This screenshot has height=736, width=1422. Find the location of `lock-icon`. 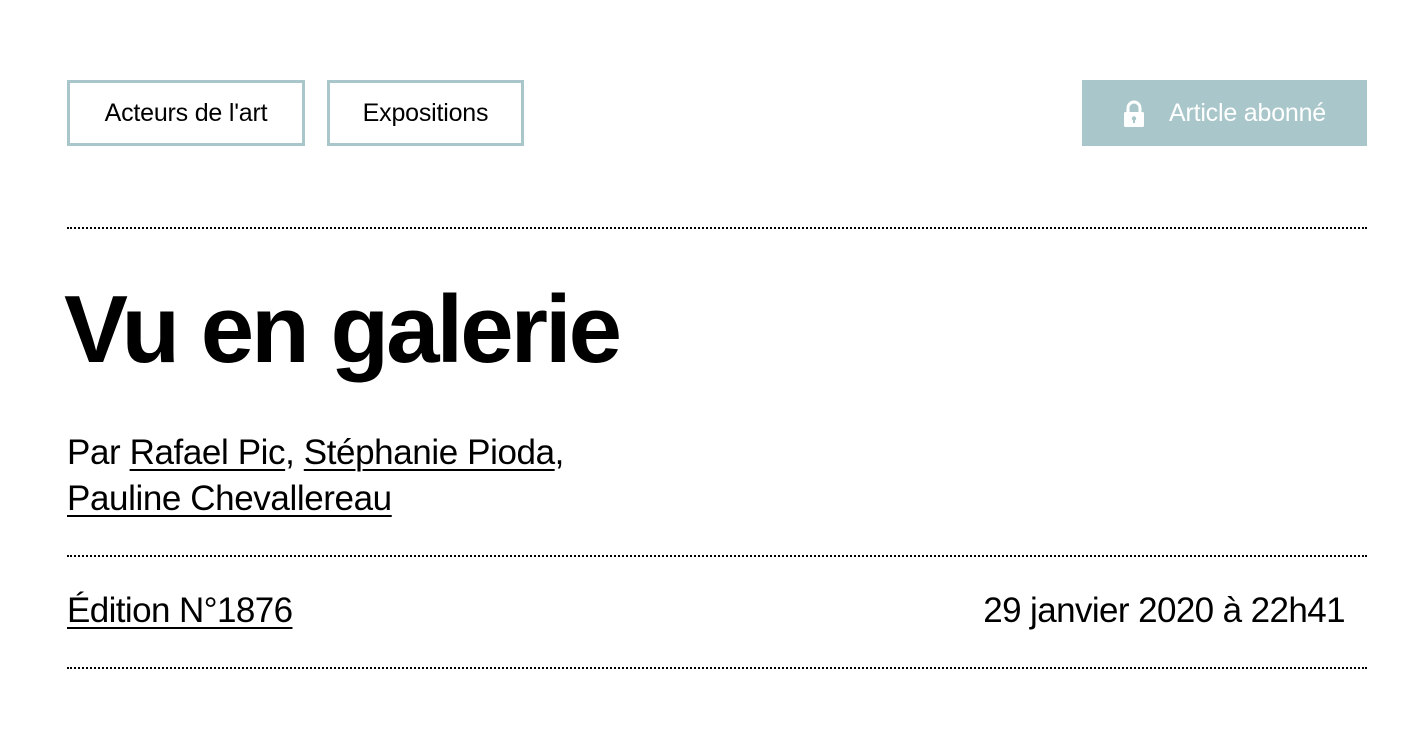

lock-icon is located at coordinates (1134, 114).